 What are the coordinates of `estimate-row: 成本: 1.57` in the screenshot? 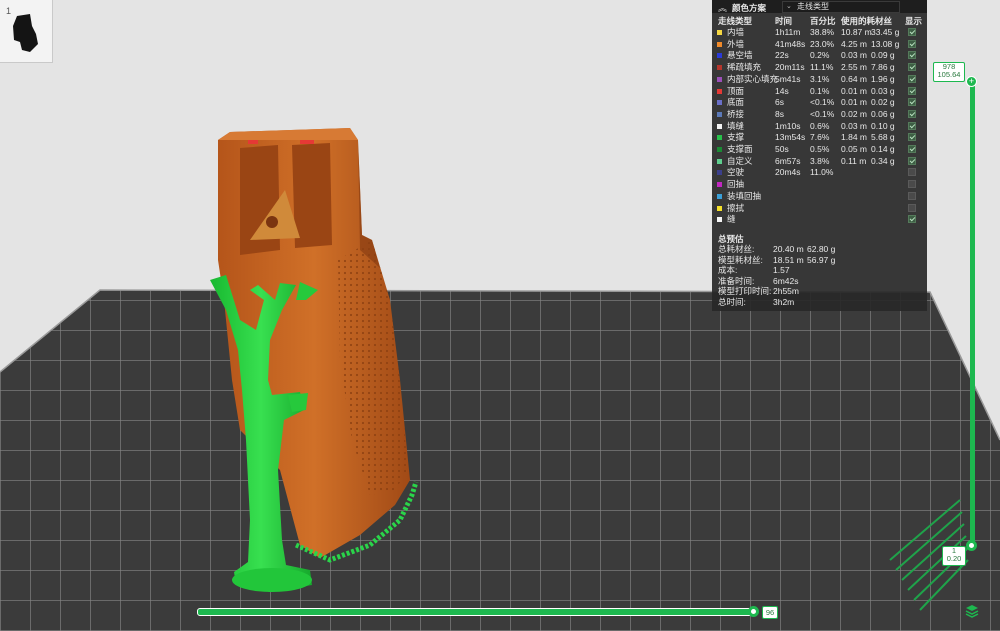 It's located at (818, 270).